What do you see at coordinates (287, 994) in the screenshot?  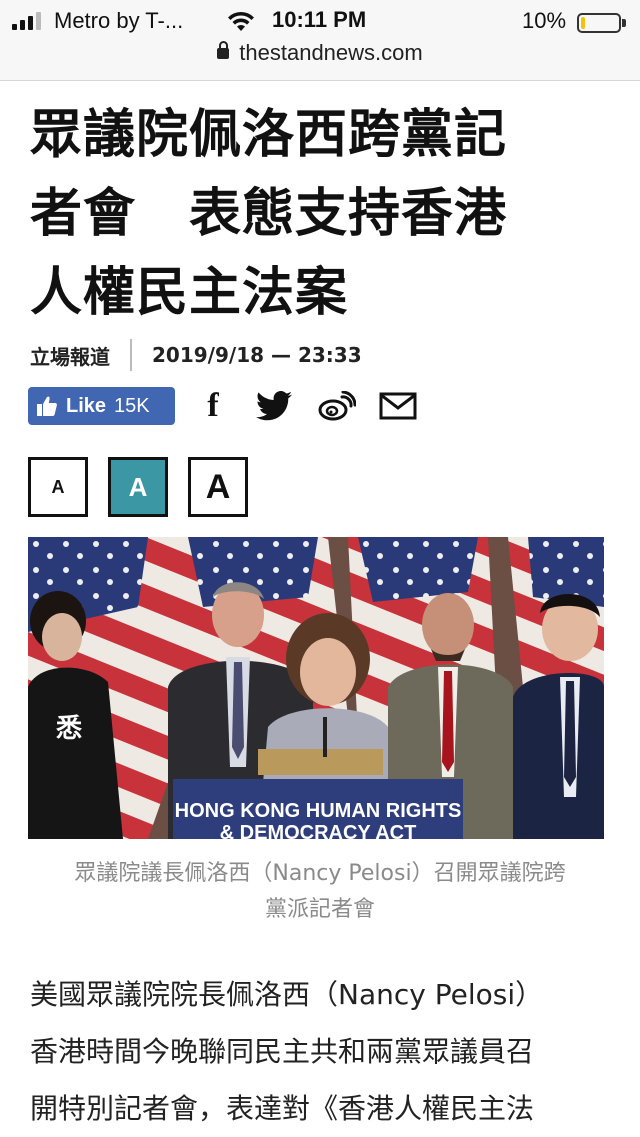 I see `body-line: 美國眾議院院長佩洛西（Nancy Pelosi）` at bounding box center [287, 994].